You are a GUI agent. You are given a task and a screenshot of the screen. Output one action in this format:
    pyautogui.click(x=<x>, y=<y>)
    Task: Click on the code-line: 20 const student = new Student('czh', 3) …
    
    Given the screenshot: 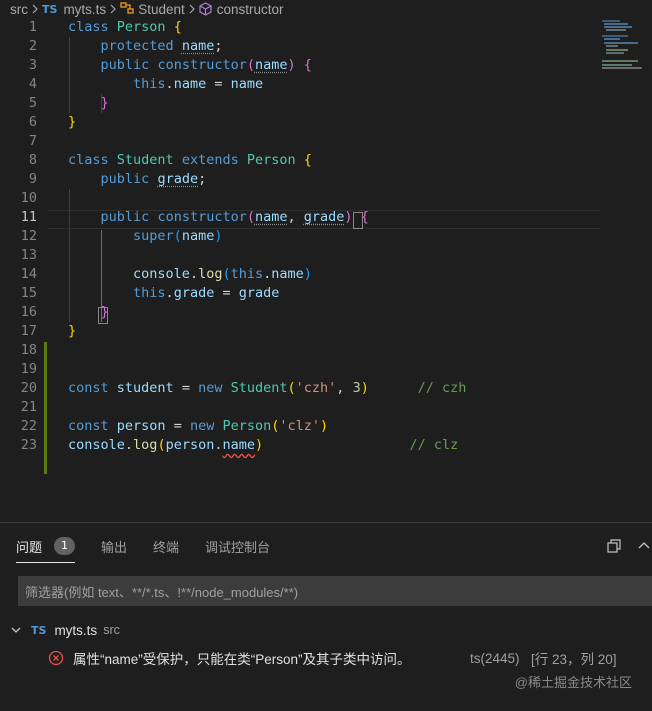 What is the action you would take?
    pyautogui.click(x=243, y=388)
    